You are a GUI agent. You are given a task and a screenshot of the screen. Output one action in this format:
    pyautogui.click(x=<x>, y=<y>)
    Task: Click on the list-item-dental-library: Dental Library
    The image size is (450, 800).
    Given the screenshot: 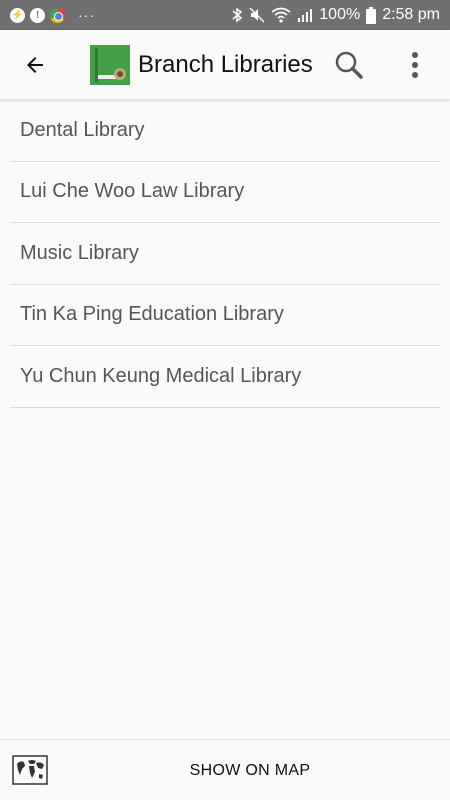 What is the action you would take?
    pyautogui.click(x=225, y=131)
    